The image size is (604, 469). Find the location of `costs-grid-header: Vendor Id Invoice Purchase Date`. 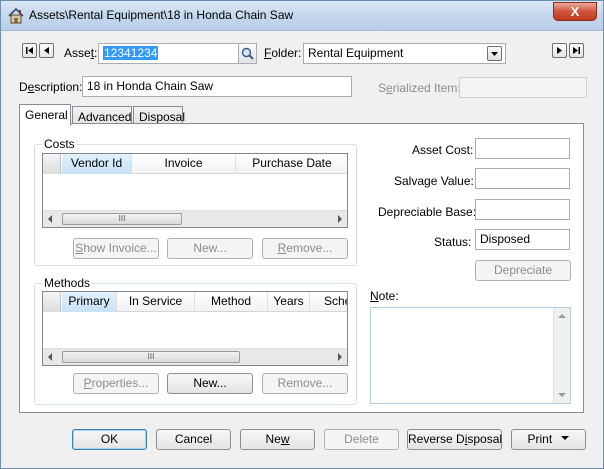

costs-grid-header: Vendor Id Invoice Purchase Date is located at coordinates (195, 164).